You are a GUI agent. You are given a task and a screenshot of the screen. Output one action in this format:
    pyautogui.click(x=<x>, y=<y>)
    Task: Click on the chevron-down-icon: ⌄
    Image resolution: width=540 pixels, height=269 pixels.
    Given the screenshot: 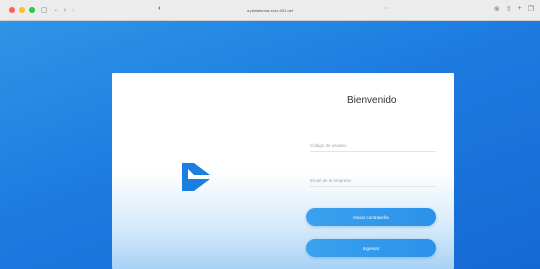 What is the action you would take?
    pyautogui.click(x=56, y=10)
    